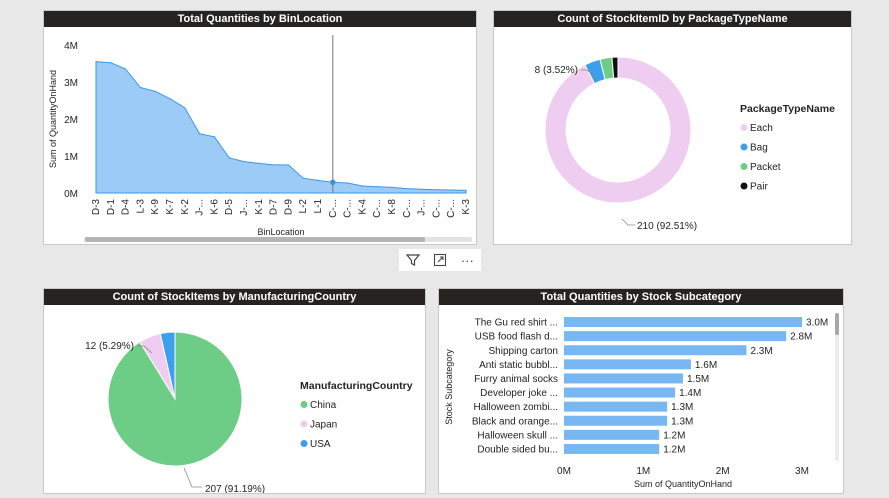  I want to click on data-label: 207 (91.19%), so click(235, 489).